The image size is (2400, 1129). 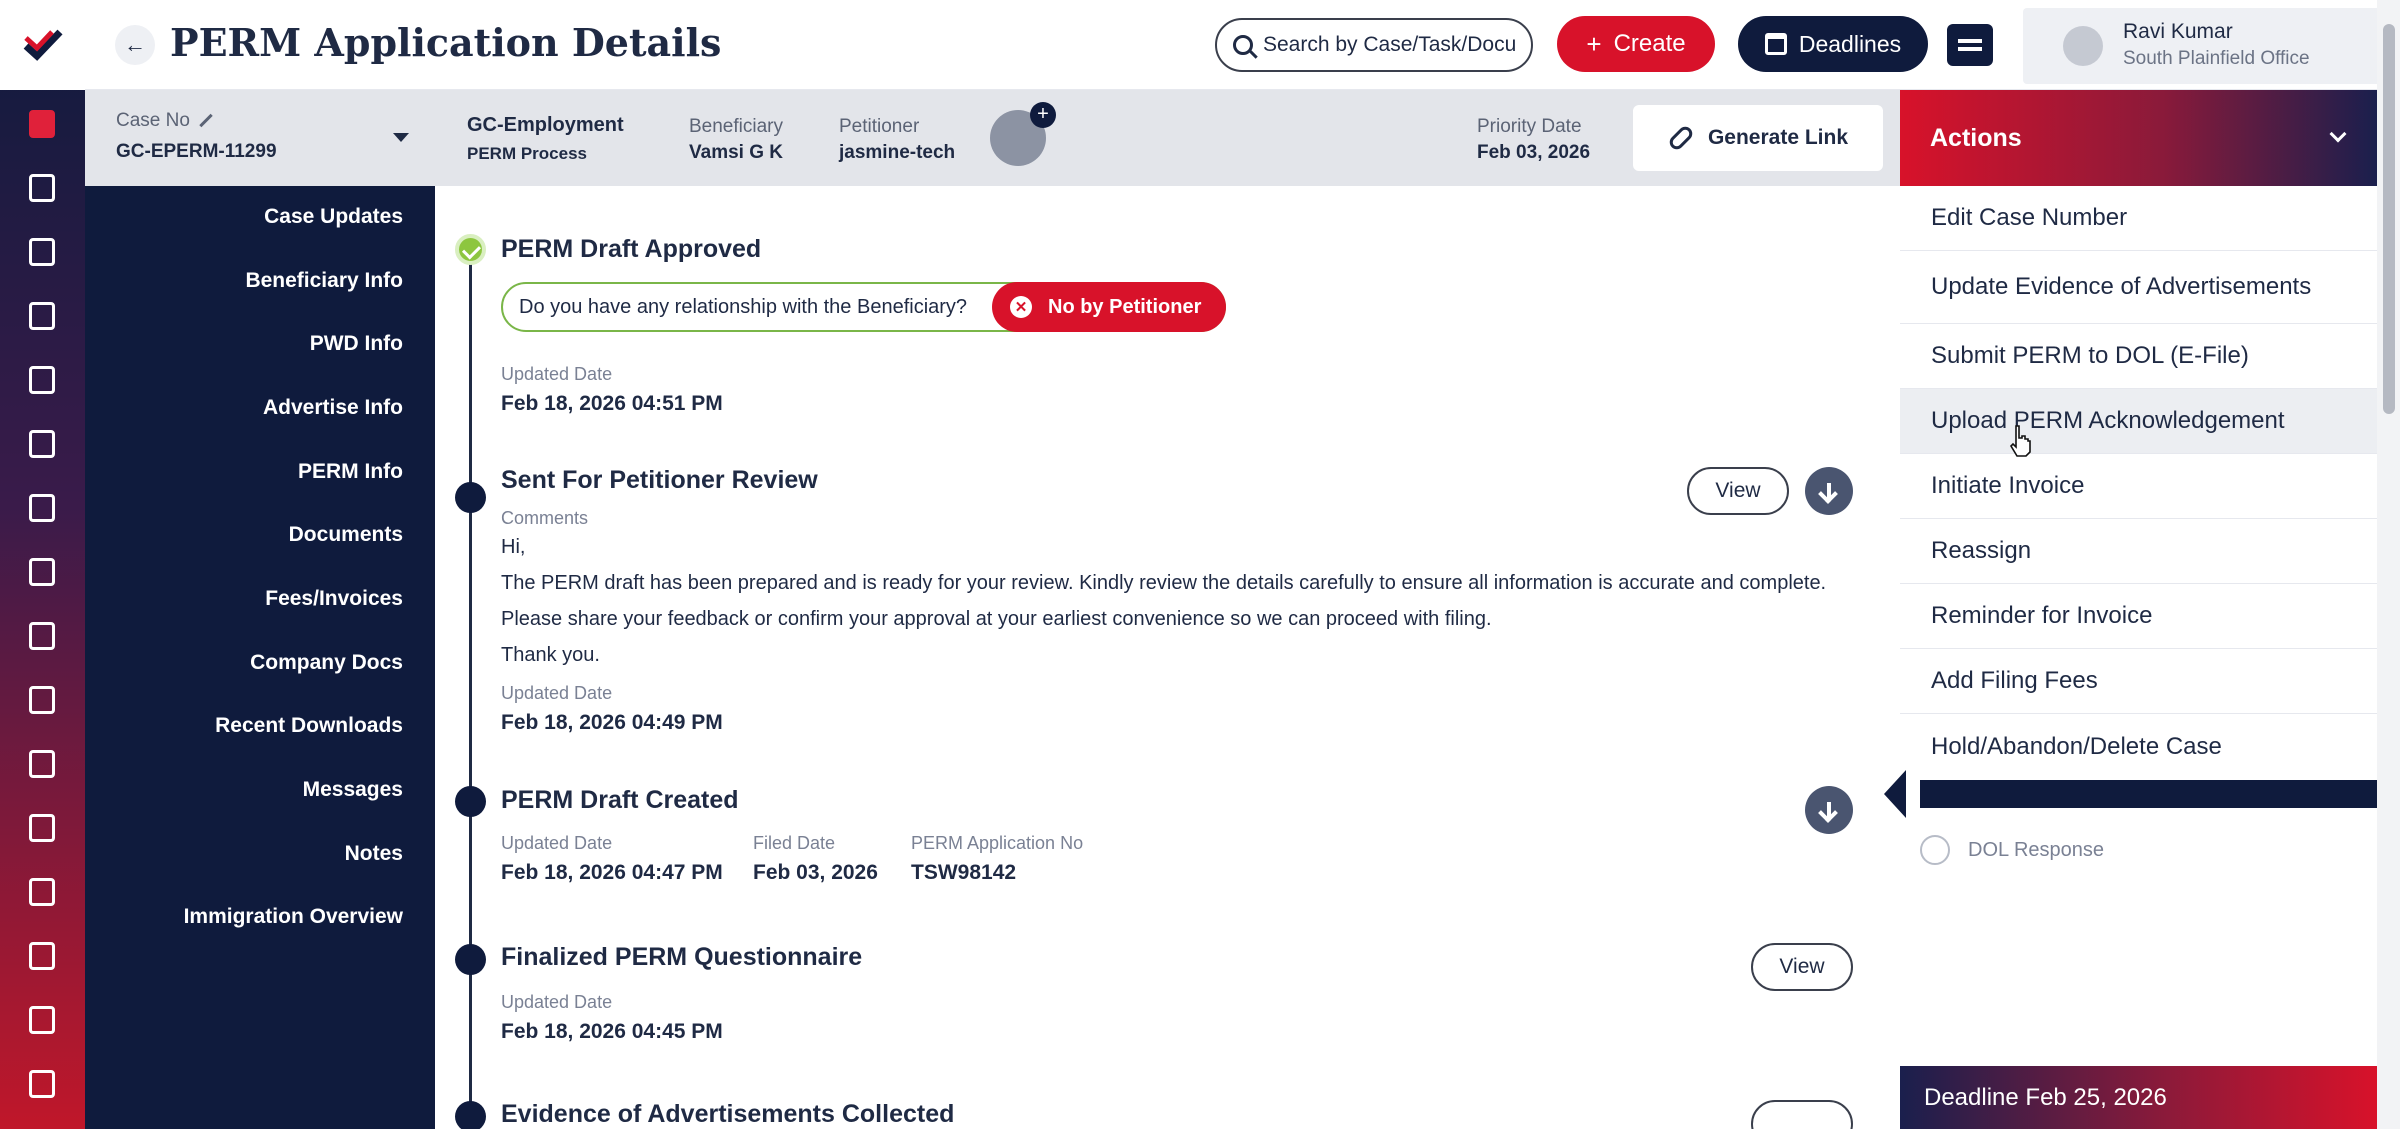 What do you see at coordinates (545, 518) in the screenshot?
I see `comments-label: Comments` at bounding box center [545, 518].